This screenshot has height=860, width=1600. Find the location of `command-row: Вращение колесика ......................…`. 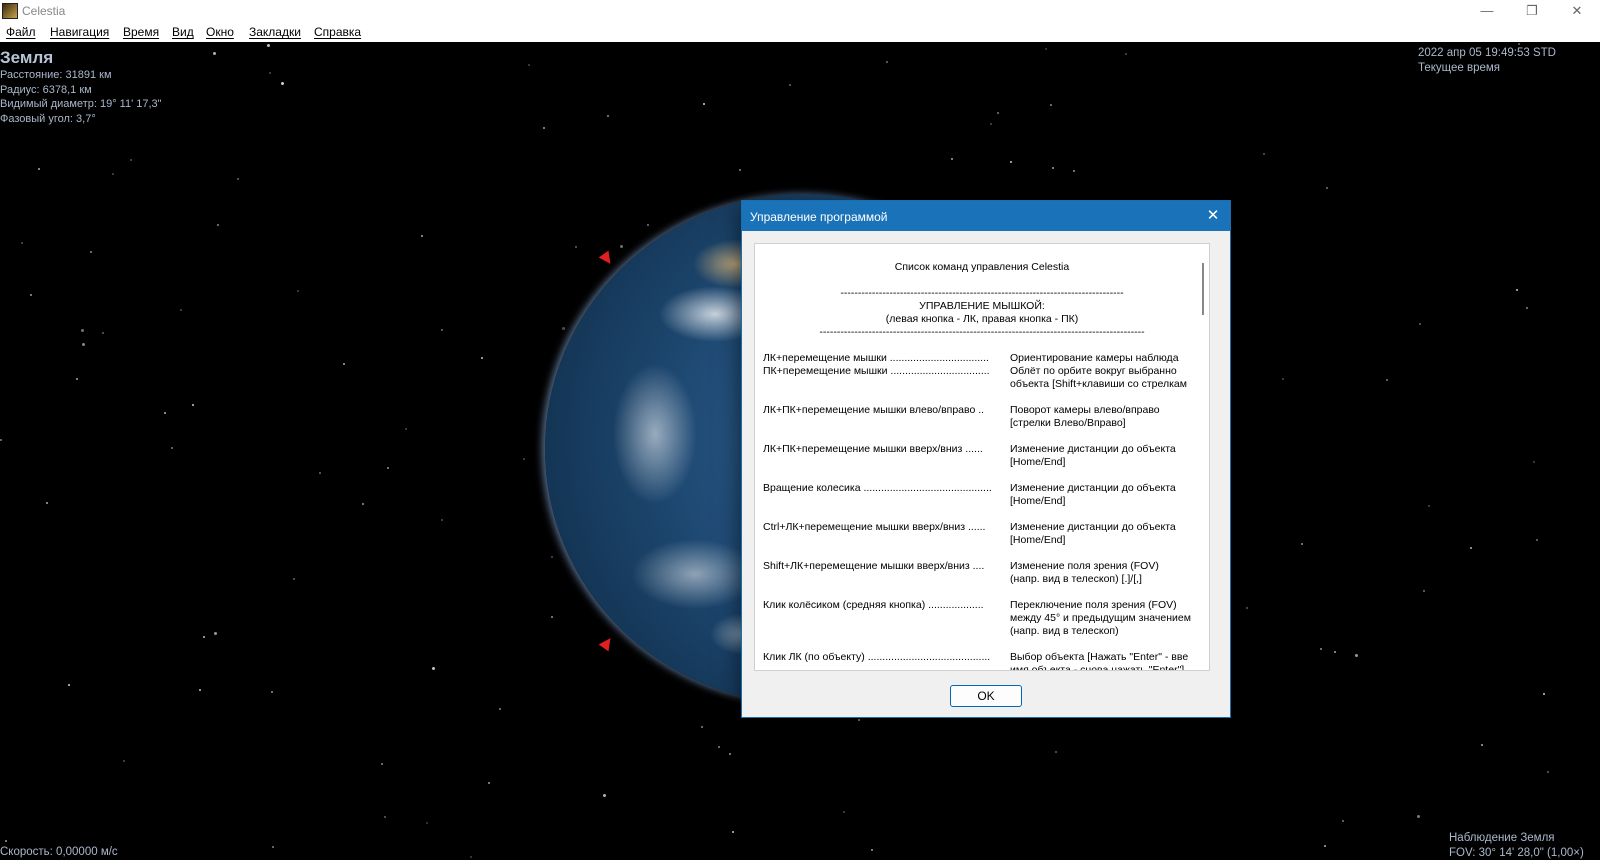

command-row: Вращение колесика ......................… is located at coordinates (982, 488).